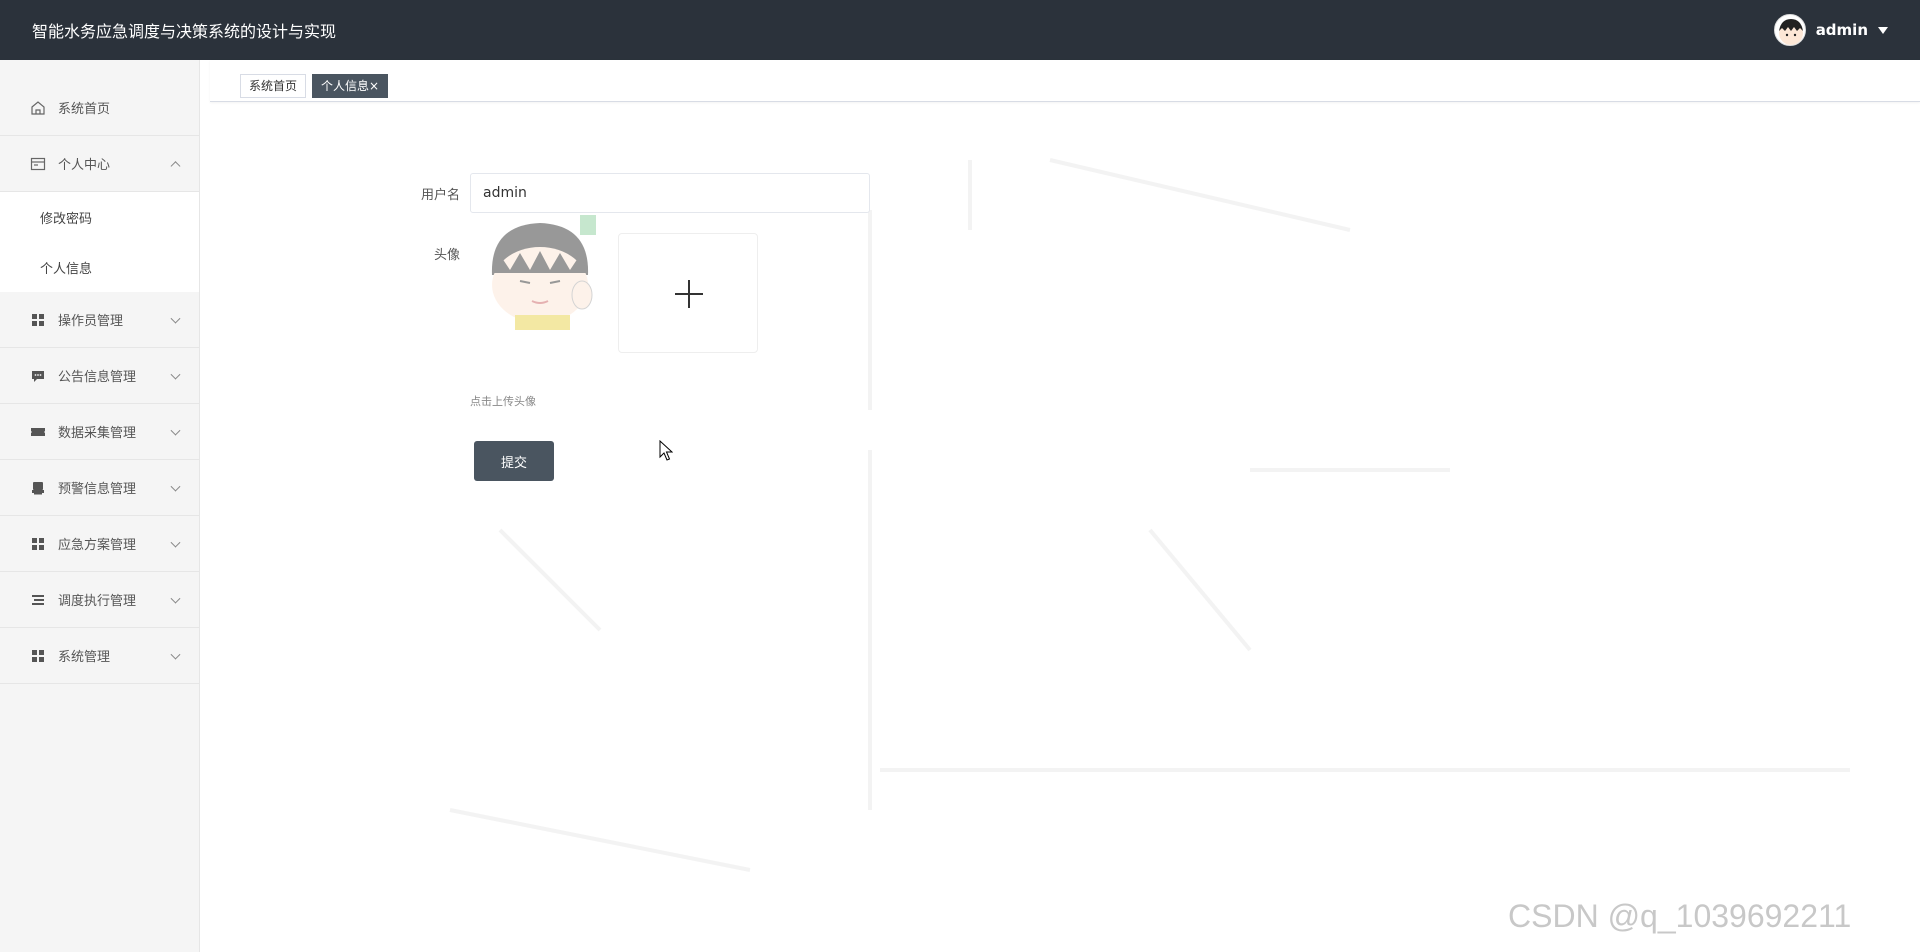 The height and width of the screenshot is (952, 1920). I want to click on user-name: admin, so click(1842, 30).